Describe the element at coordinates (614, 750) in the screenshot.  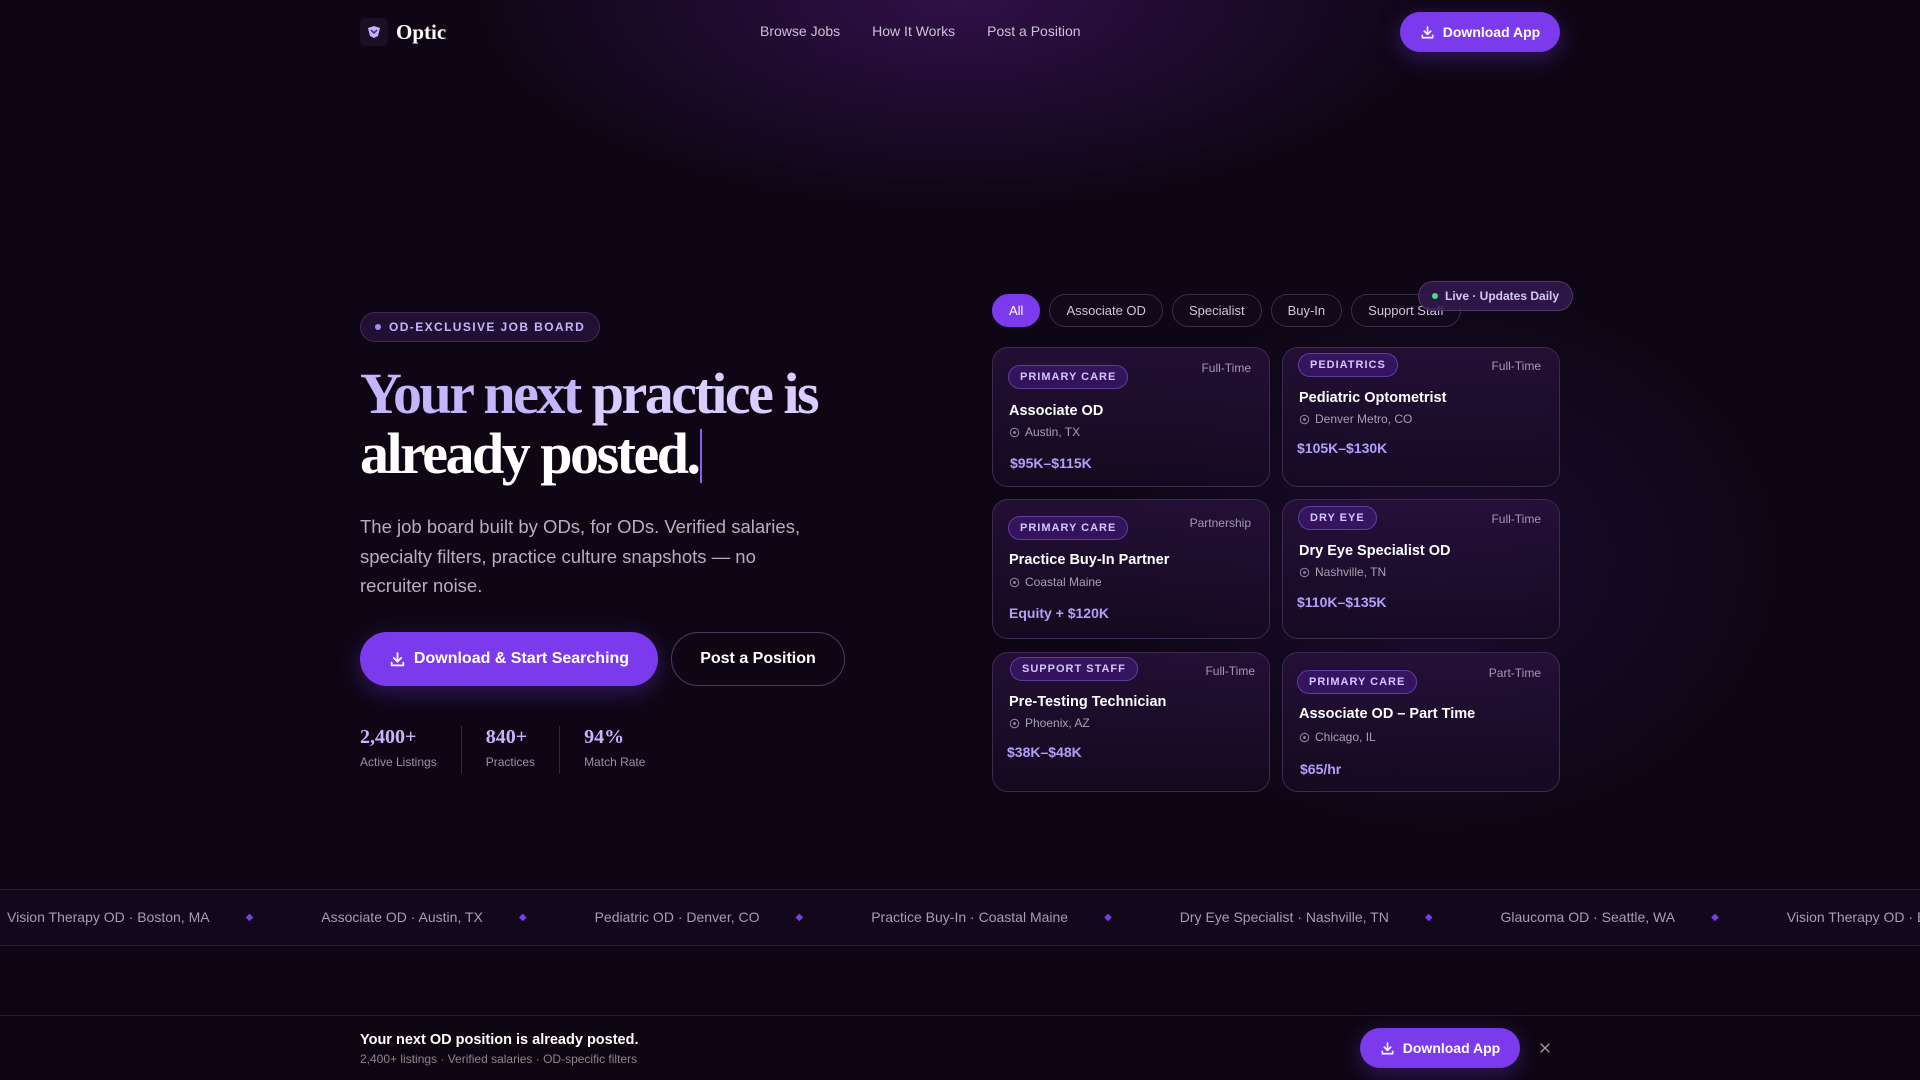
I see `stat-match-rate: 94% Match Rate` at that location.